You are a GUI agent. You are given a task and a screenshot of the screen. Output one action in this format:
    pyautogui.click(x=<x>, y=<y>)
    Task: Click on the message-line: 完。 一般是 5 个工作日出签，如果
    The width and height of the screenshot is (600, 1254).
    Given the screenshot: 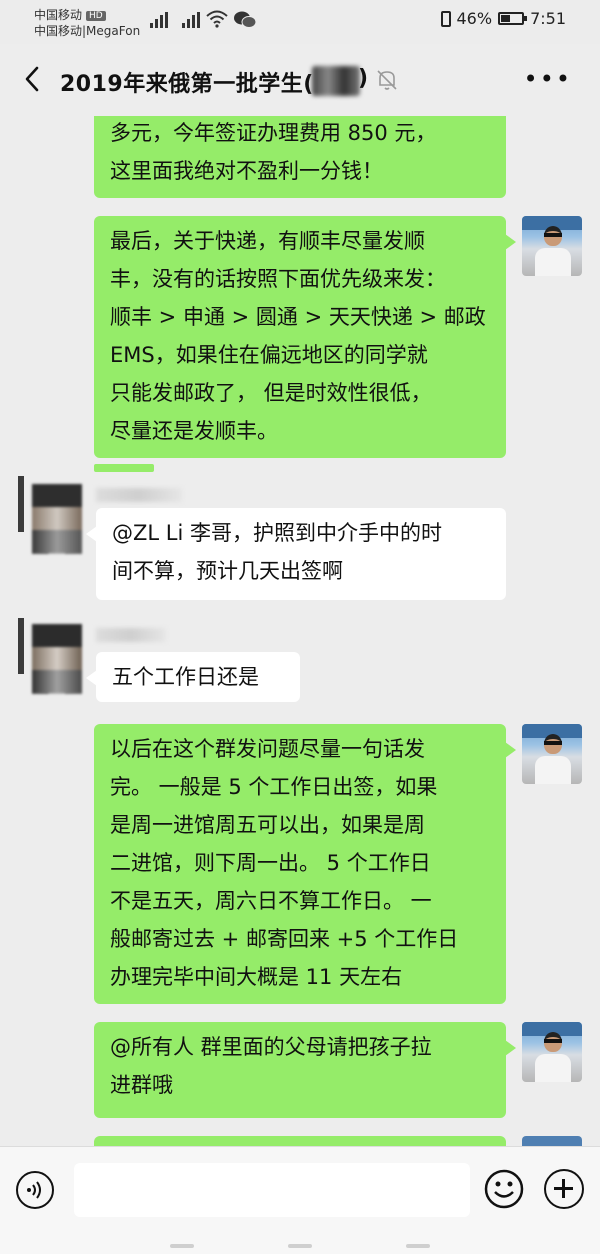 What is the action you would take?
    pyautogui.click(x=274, y=787)
    